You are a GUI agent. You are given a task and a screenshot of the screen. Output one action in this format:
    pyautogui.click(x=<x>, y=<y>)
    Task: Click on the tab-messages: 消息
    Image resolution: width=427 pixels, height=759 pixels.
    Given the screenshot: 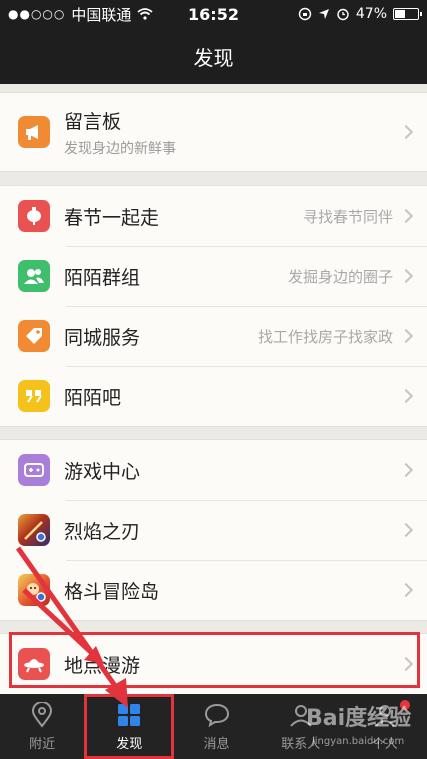 What is the action you would take?
    pyautogui.click(x=216, y=726)
    